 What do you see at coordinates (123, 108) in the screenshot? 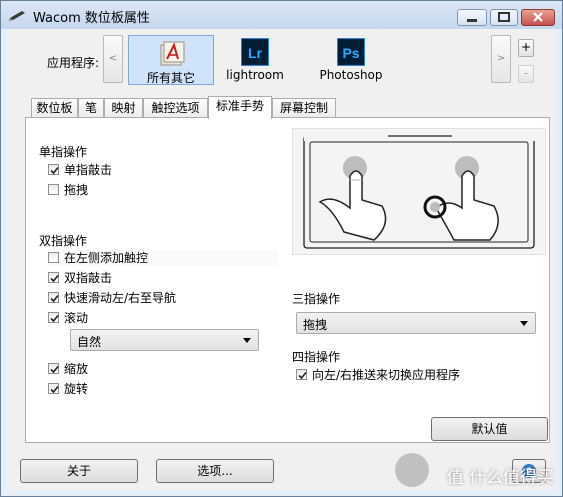
I see `tab-mapping: 映射` at bounding box center [123, 108].